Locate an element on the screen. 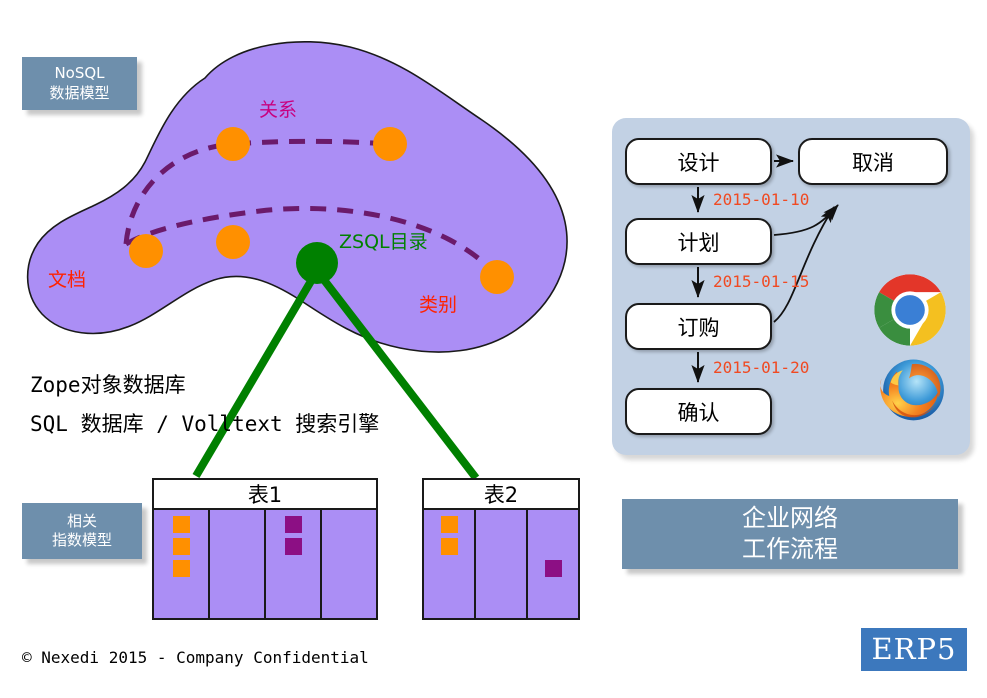 The height and width of the screenshot is (698, 987). db-table-1: 表1 is located at coordinates (265, 549).